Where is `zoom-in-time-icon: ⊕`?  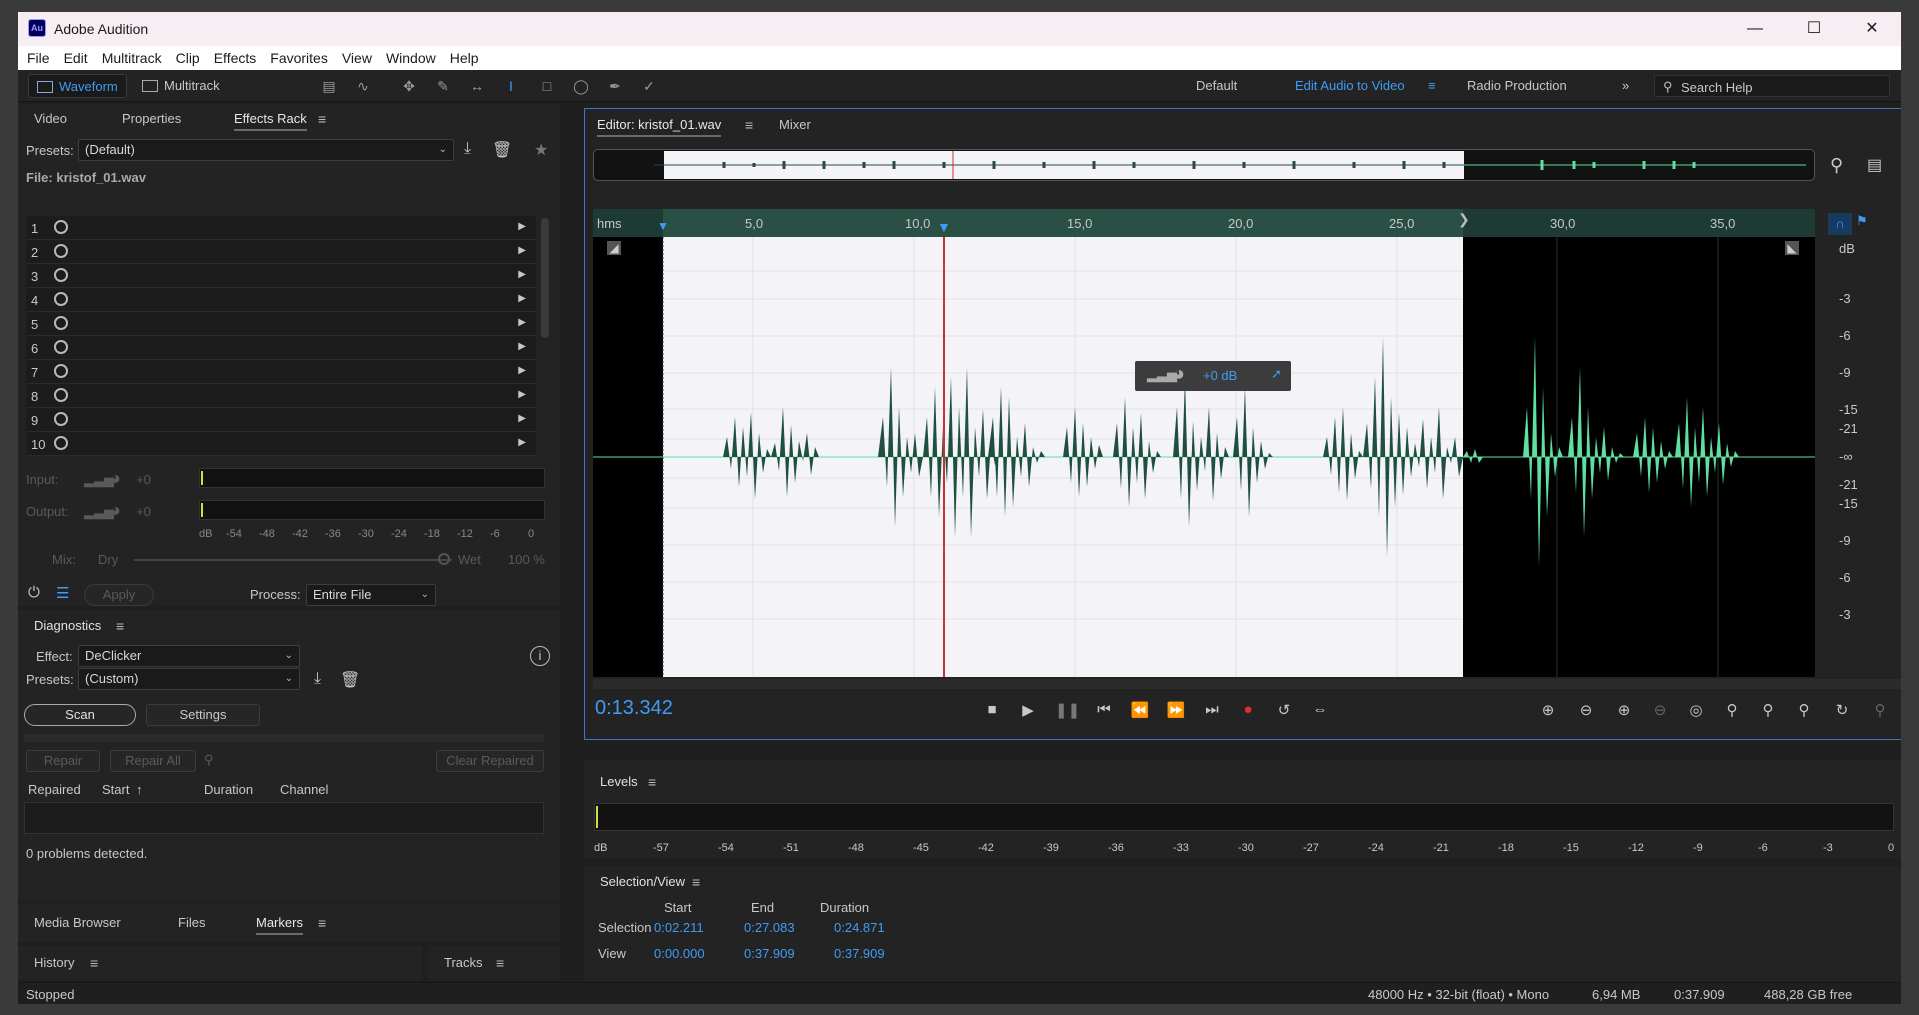 zoom-in-time-icon: ⊕ is located at coordinates (1624, 711).